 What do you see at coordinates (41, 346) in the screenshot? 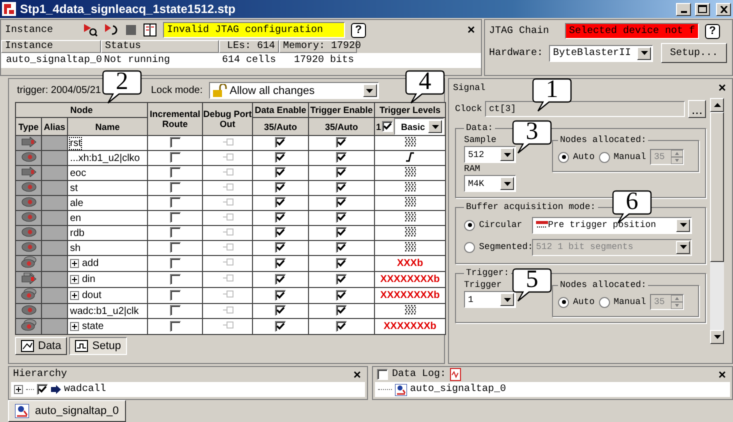
I see `tab: Data` at bounding box center [41, 346].